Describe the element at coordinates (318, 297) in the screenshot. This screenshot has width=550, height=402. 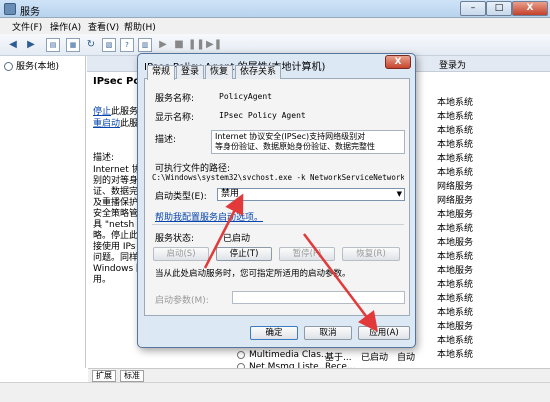
I see `start-params-input` at that location.